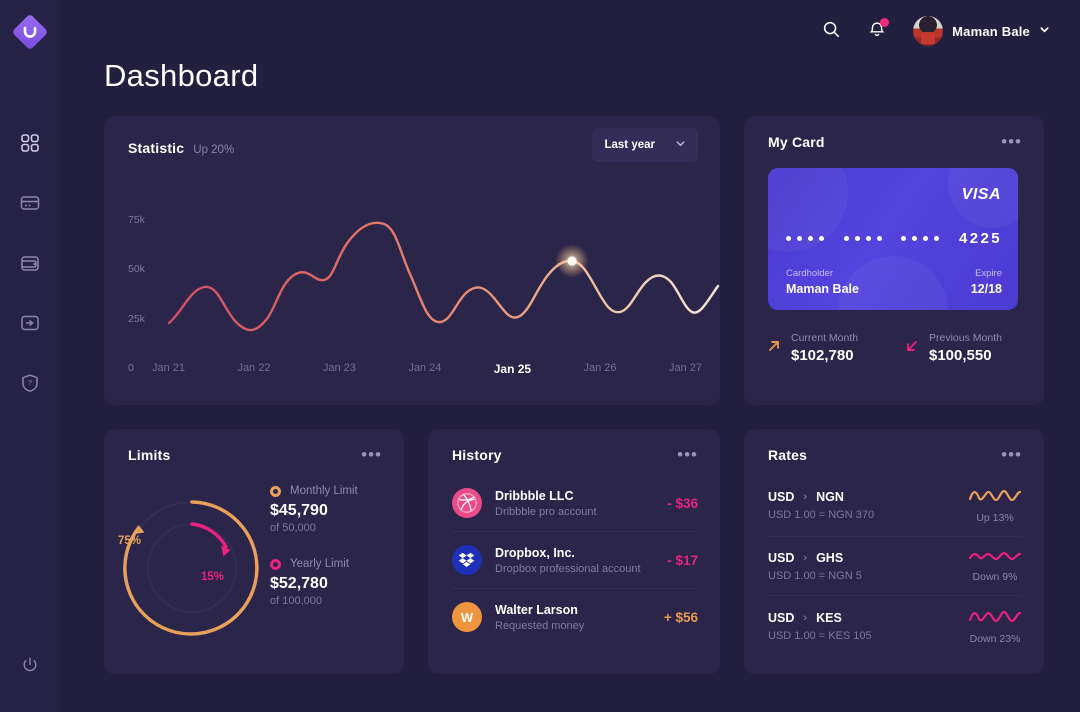 This screenshot has width=1080, height=712. I want to click on sidebar-item-transfer, so click(30, 323).